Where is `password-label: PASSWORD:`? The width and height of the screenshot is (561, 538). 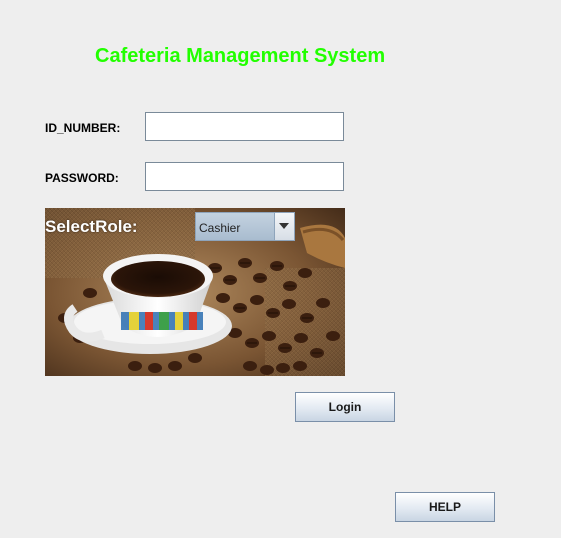
password-label: PASSWORD: is located at coordinates (82, 178).